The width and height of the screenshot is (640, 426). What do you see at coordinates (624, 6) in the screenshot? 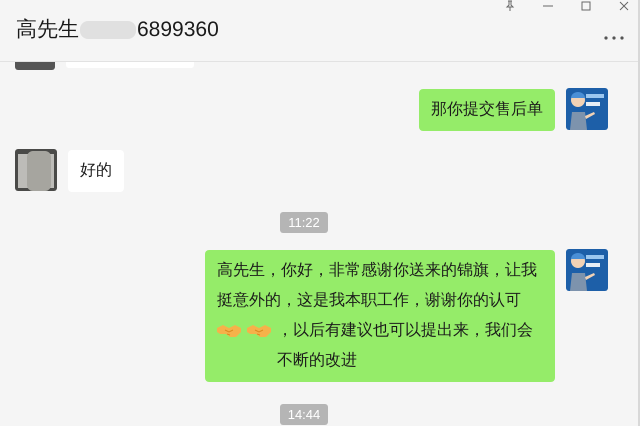
I see `close-icon` at bounding box center [624, 6].